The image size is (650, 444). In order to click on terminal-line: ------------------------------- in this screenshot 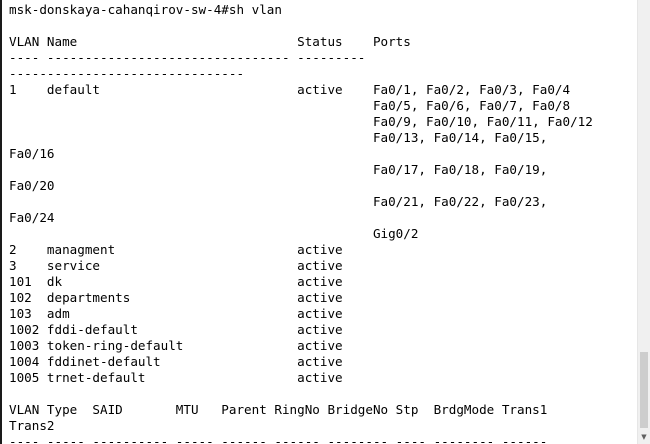, I will do `click(127, 73)`.